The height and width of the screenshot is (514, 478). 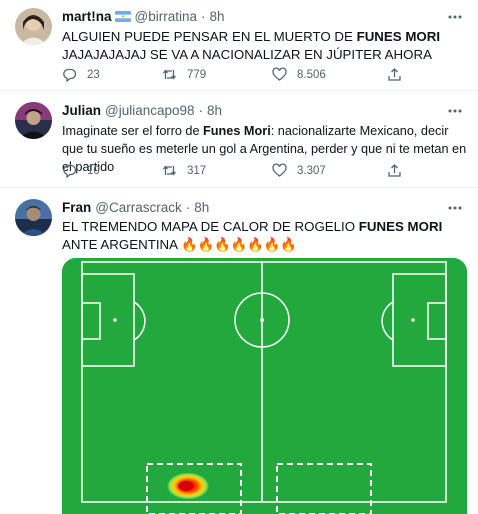 I want to click on heatmap-core, so click(x=186, y=486).